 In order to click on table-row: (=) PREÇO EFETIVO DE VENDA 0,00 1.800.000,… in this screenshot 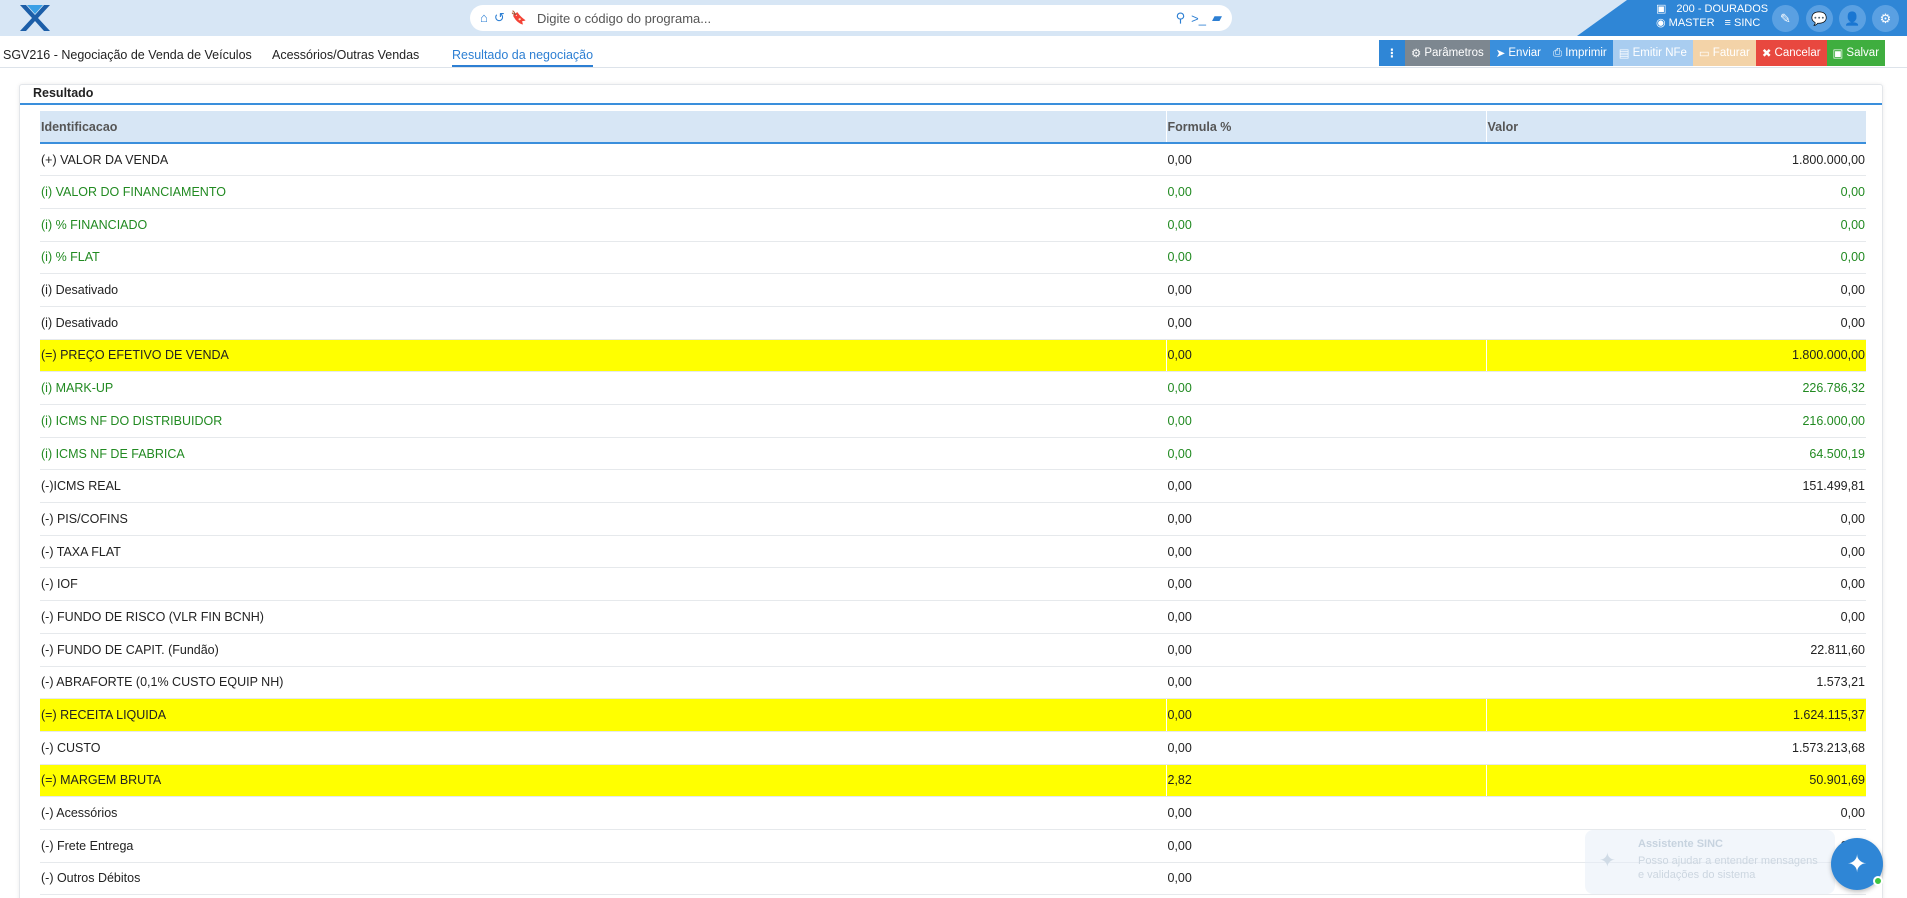, I will do `click(953, 356)`.